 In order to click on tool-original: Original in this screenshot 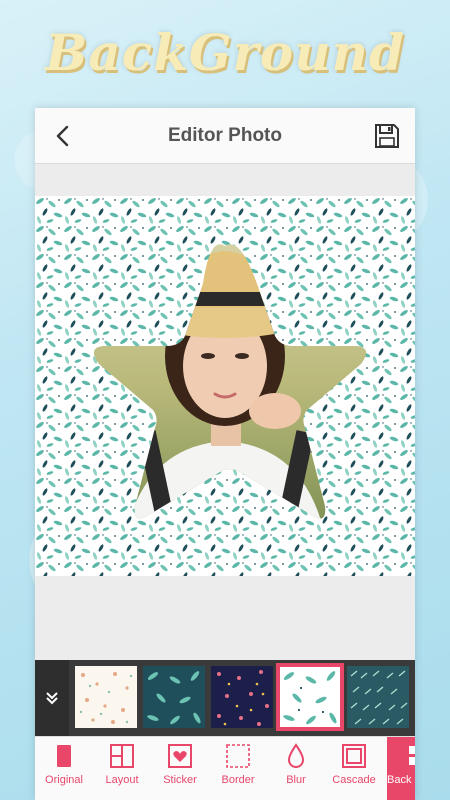, I will do `click(64, 768)`.